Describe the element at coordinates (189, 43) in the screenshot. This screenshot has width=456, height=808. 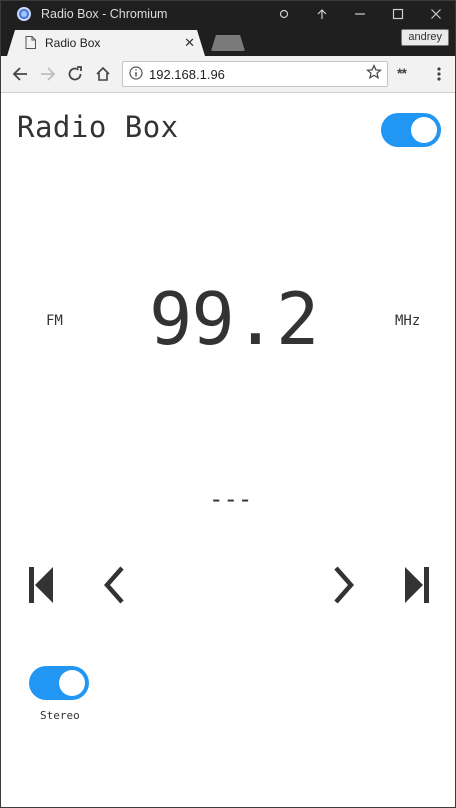
I see `tab-close-icon: ✕` at that location.